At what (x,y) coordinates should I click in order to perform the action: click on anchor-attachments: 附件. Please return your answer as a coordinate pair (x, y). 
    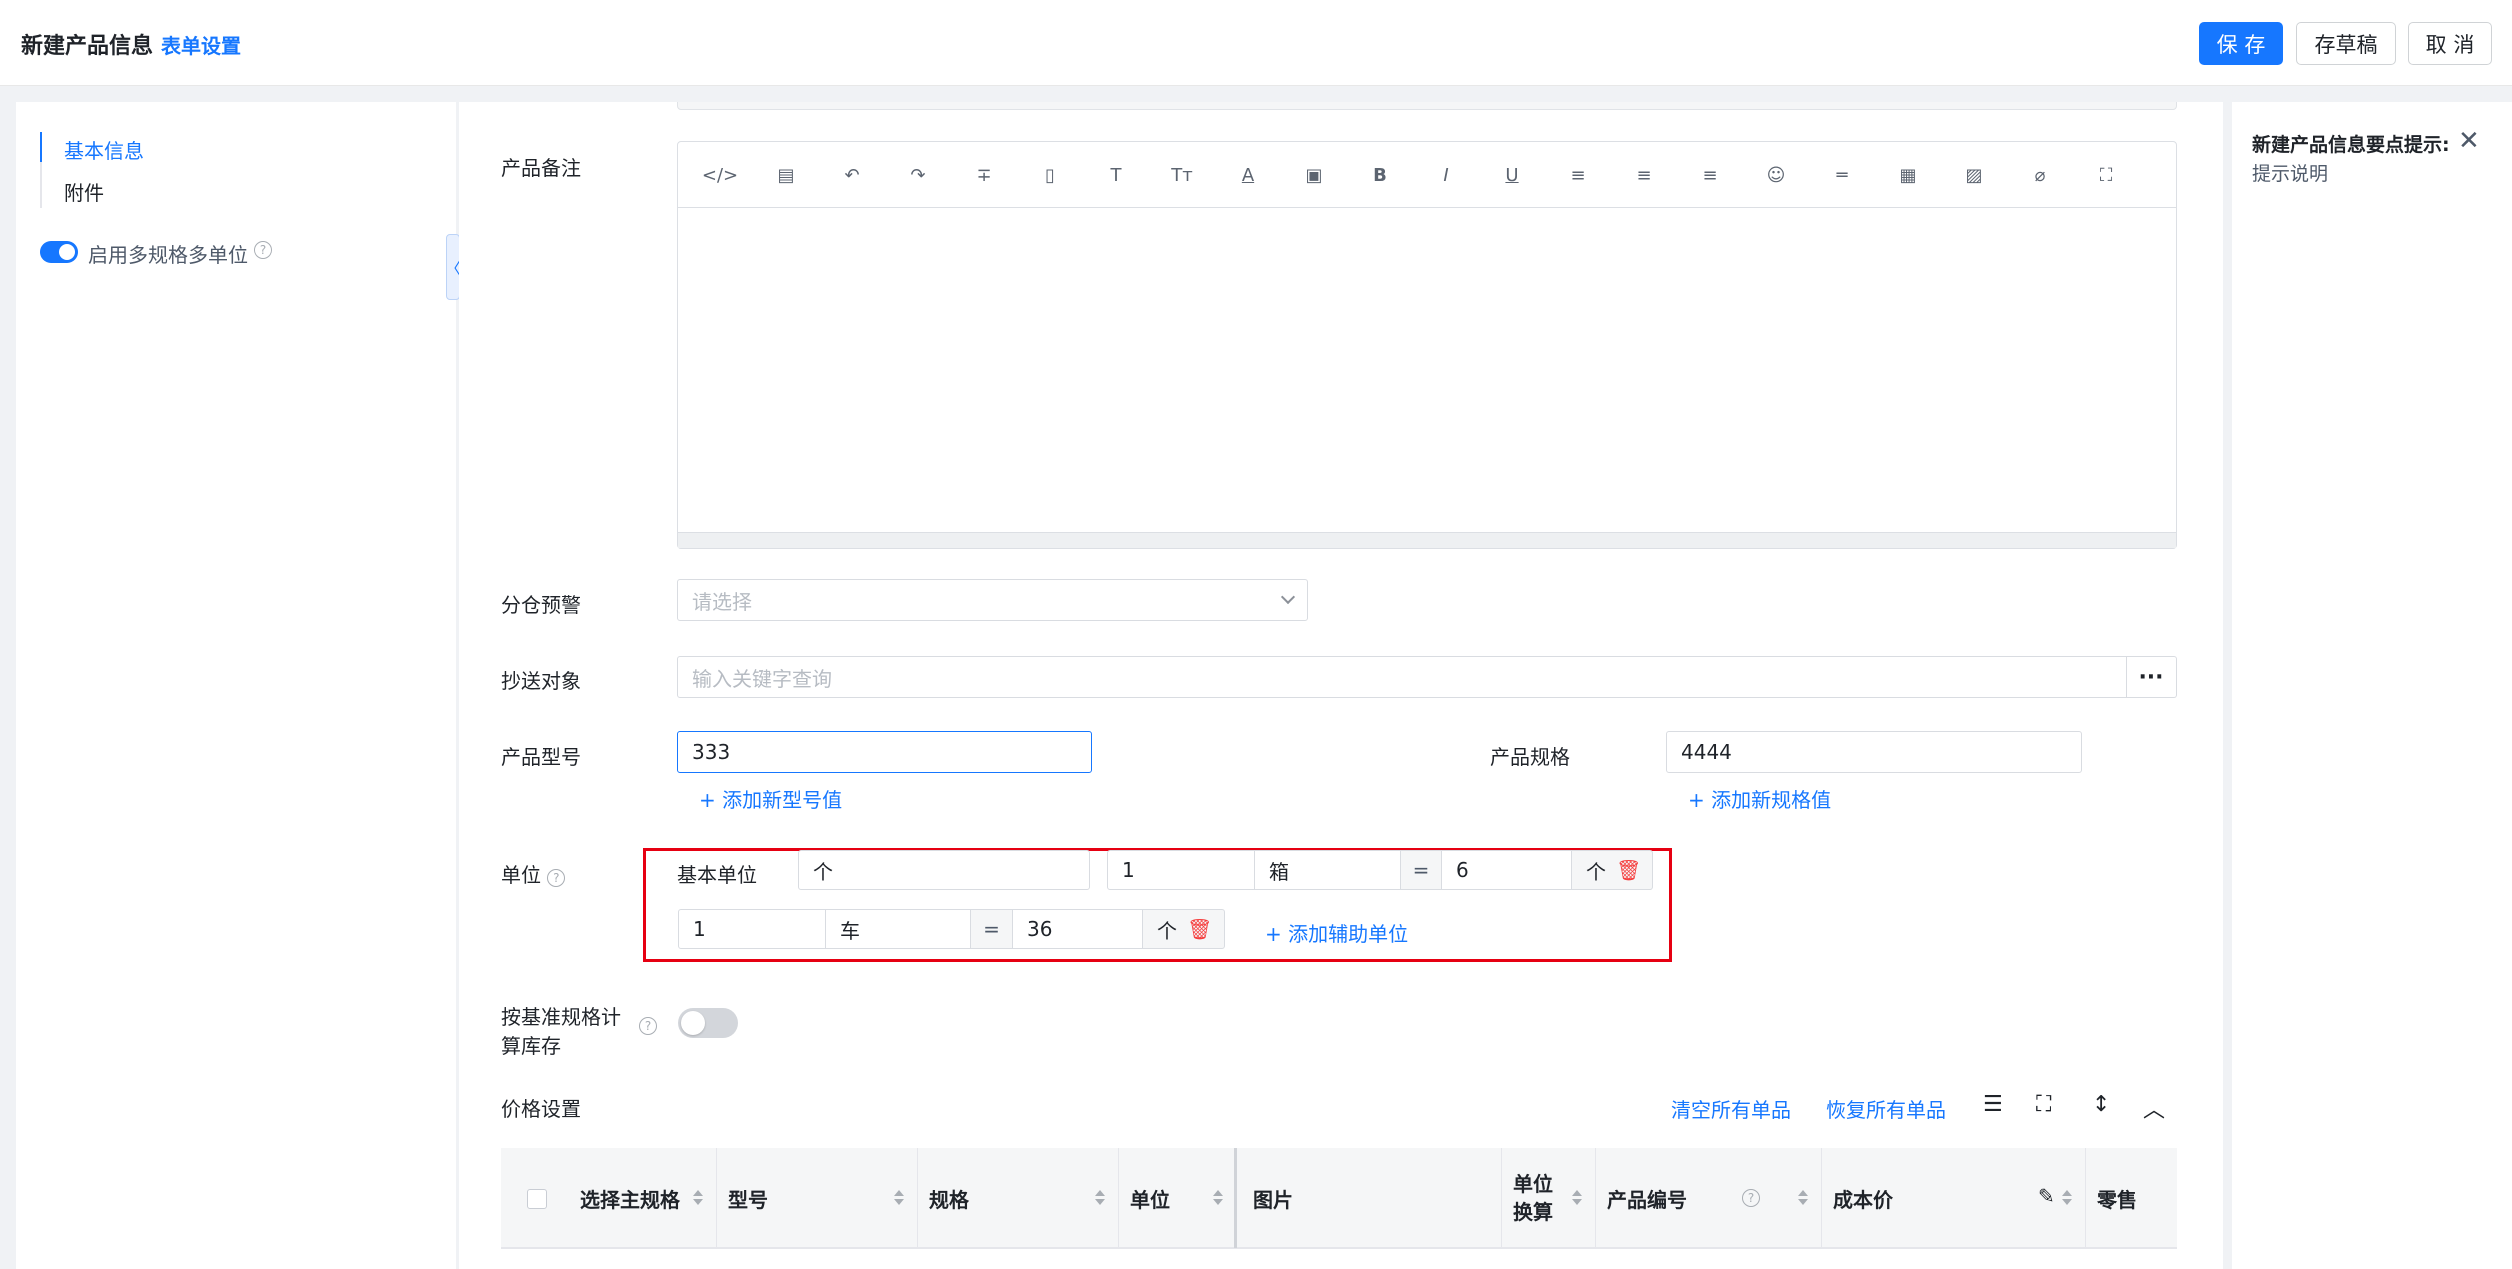
    Looking at the image, I should click on (84, 191).